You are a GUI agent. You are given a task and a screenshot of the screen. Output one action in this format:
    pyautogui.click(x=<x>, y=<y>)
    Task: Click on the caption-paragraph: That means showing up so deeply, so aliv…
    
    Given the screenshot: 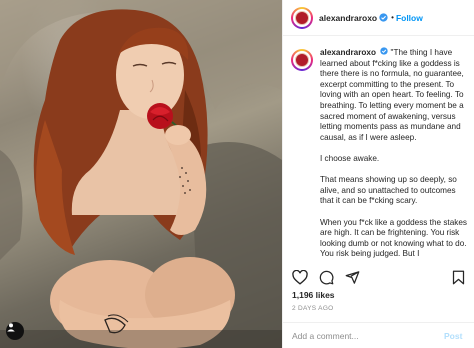 What is the action you would take?
    pyautogui.click(x=388, y=190)
    